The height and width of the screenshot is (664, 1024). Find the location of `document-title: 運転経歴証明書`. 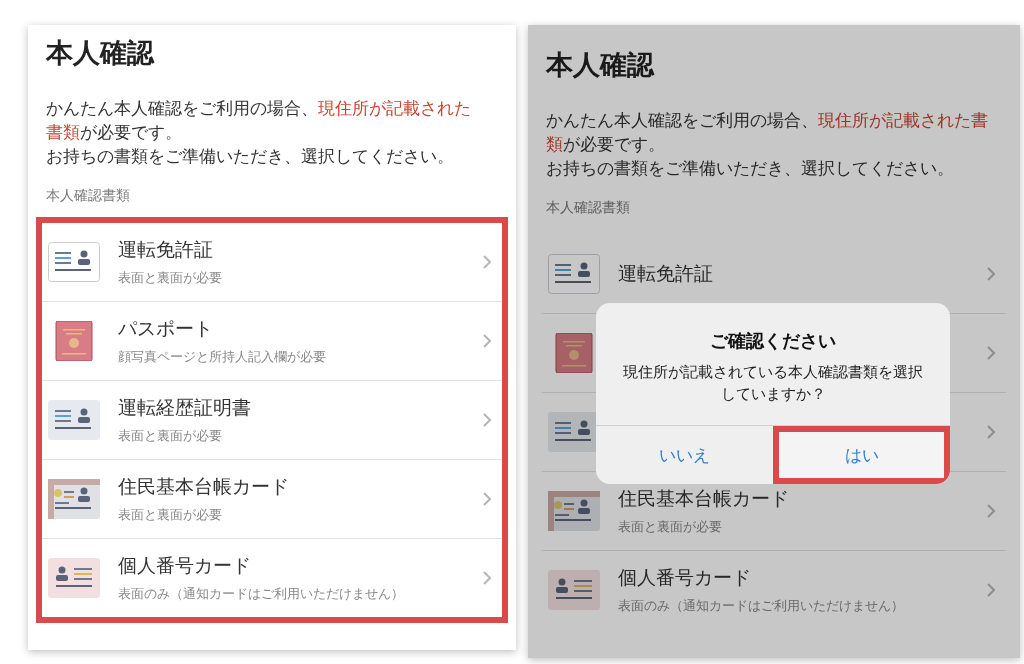

document-title: 運転経歴証明書 is located at coordinates (185, 407).